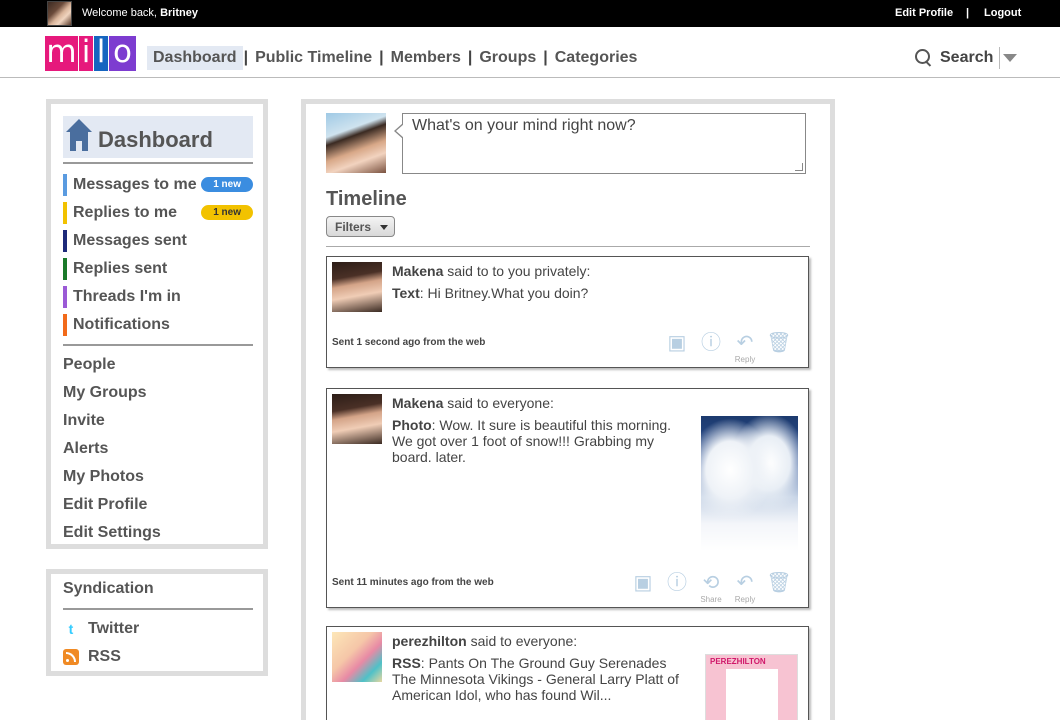  Describe the element at coordinates (158, 421) in the screenshot. I see `sidebar-item-invite: Invite` at that location.